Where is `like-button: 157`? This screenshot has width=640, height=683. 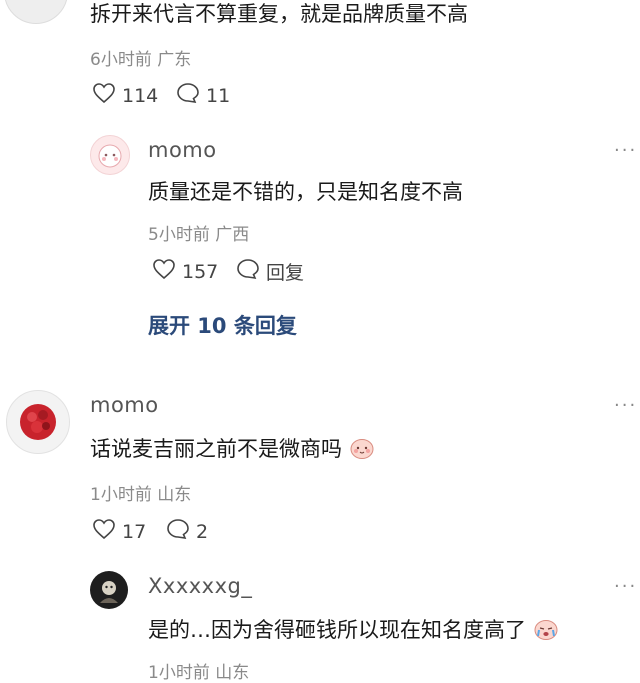
like-button: 157 is located at coordinates (185, 271).